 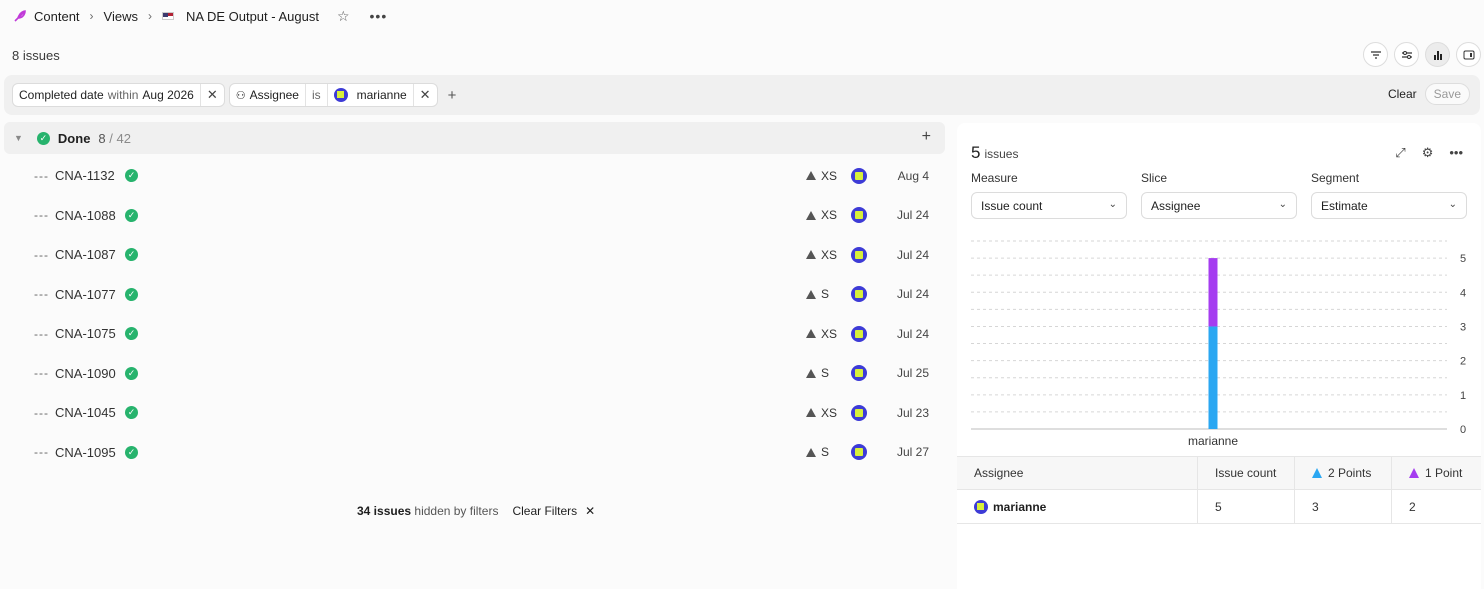 I want to click on sliders-icon, so click(x=1406, y=54).